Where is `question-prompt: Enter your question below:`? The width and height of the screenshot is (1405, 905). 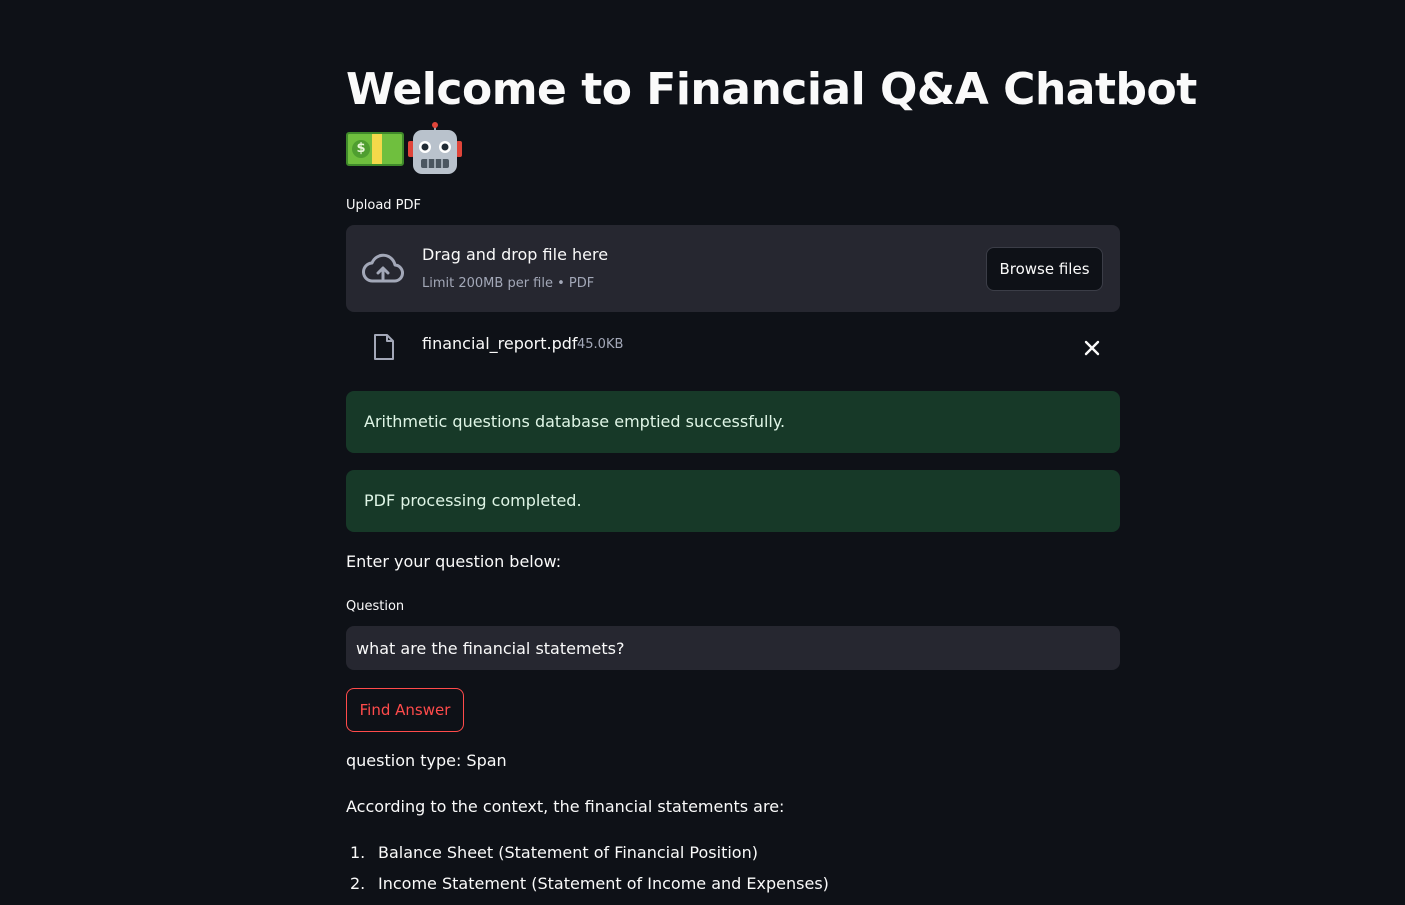 question-prompt: Enter your question below: is located at coordinates (454, 561).